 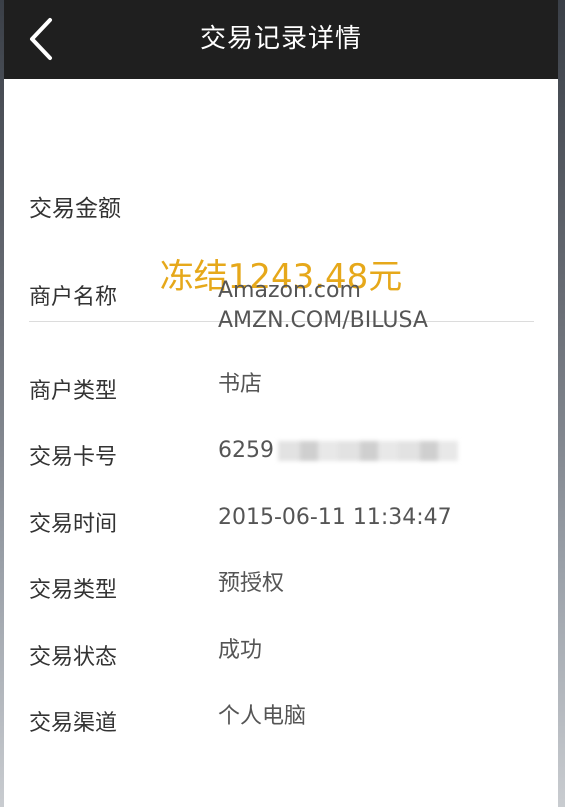 What do you see at coordinates (335, 517) in the screenshot?
I see `detail-value: 2015-06-11 11:34:47` at bounding box center [335, 517].